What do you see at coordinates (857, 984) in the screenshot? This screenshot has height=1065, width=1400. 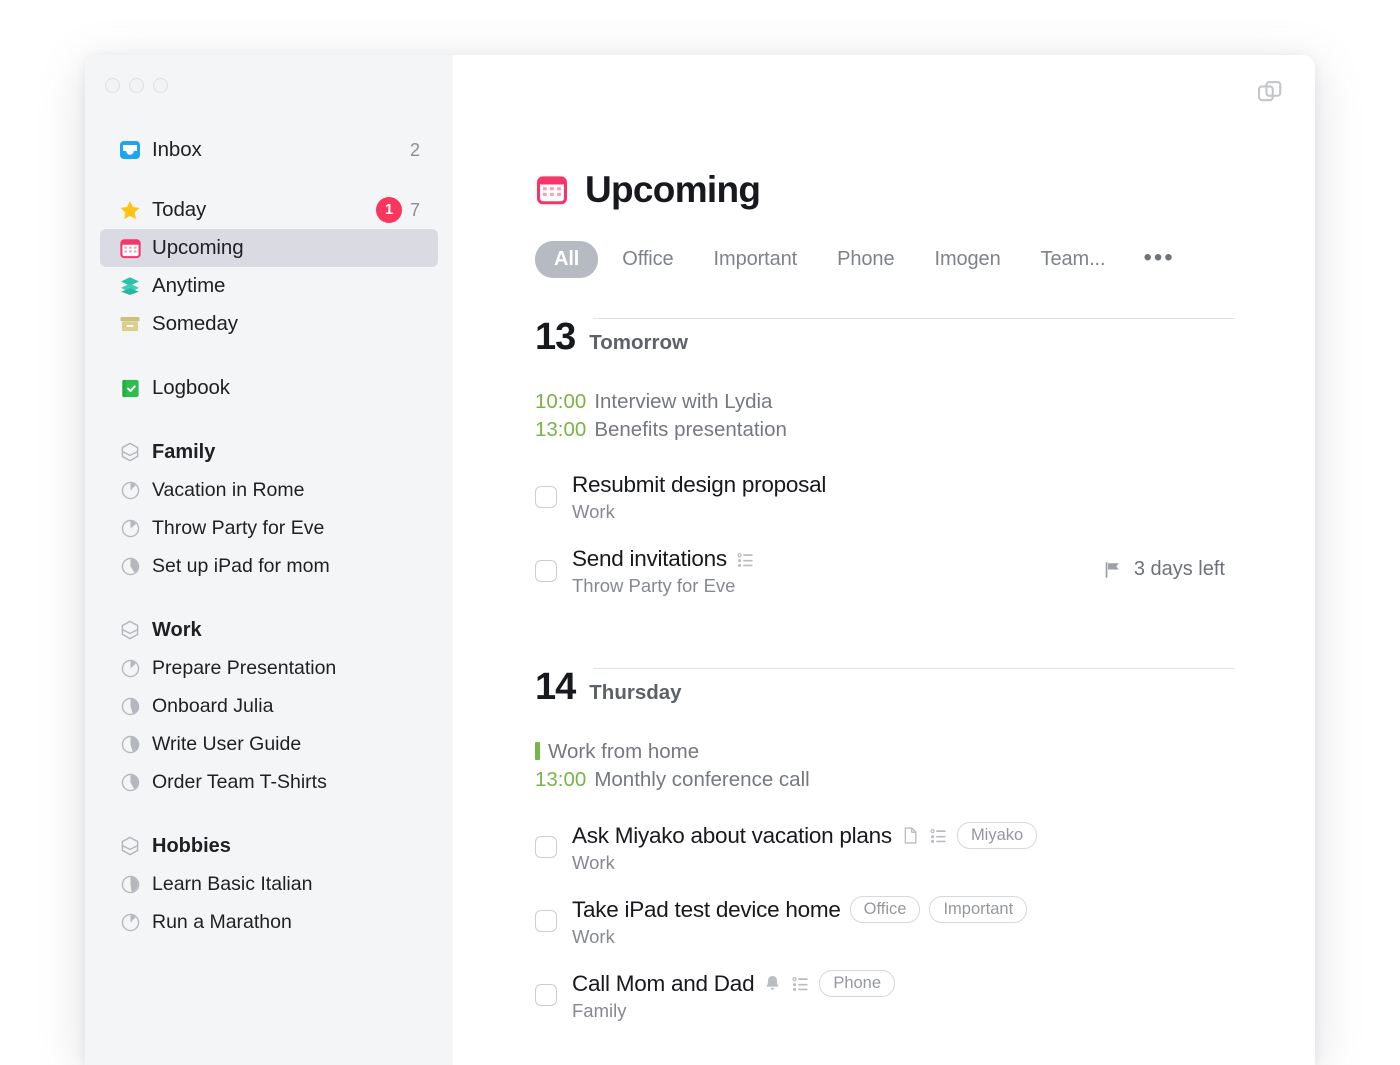 I see `tag-pill: Phone` at bounding box center [857, 984].